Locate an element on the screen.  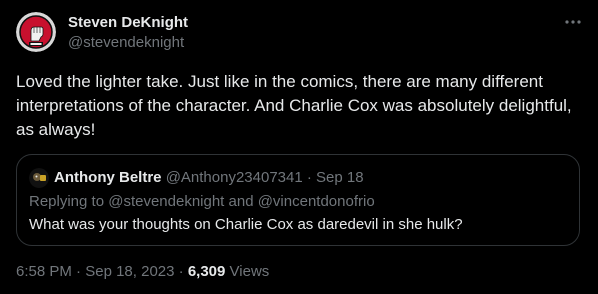
tweet-date: Sep 18, 2023 is located at coordinates (129, 271).